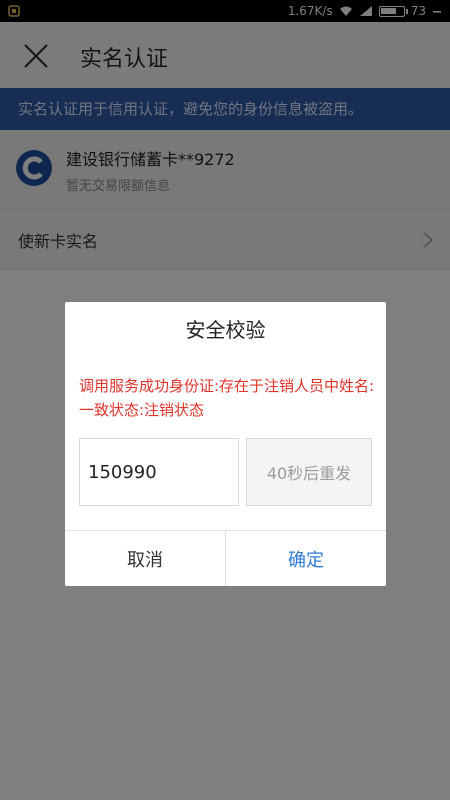 This screenshot has height=800, width=450. Describe the element at coordinates (309, 472) in the screenshot. I see `resend-button: 40秒后重发` at that location.